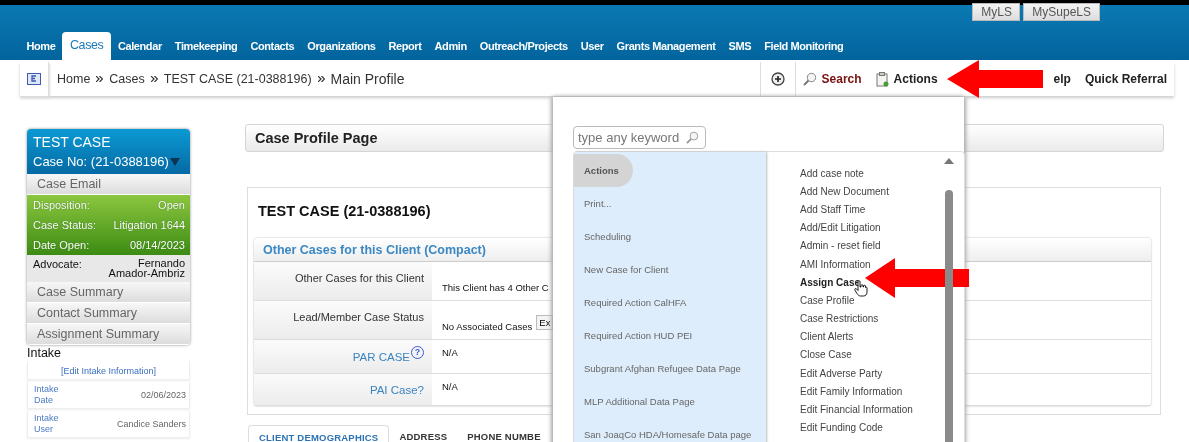  I want to click on intake-label: Intake User, so click(47, 424).